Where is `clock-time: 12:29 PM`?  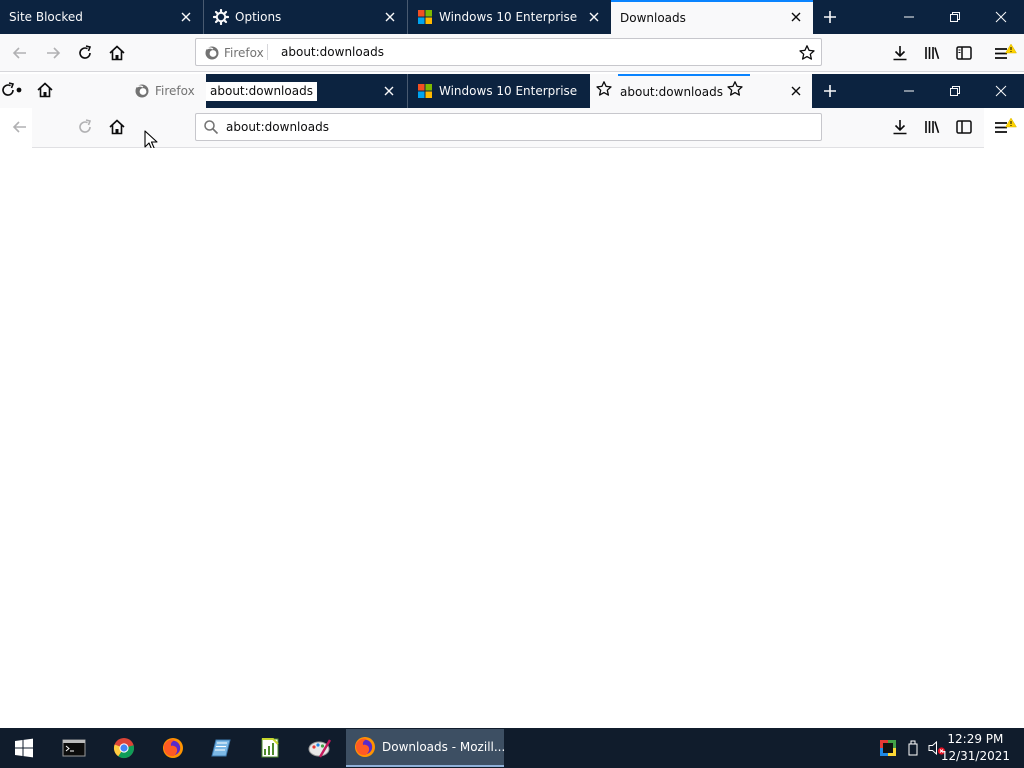 clock-time: 12:29 PM is located at coordinates (975, 739).